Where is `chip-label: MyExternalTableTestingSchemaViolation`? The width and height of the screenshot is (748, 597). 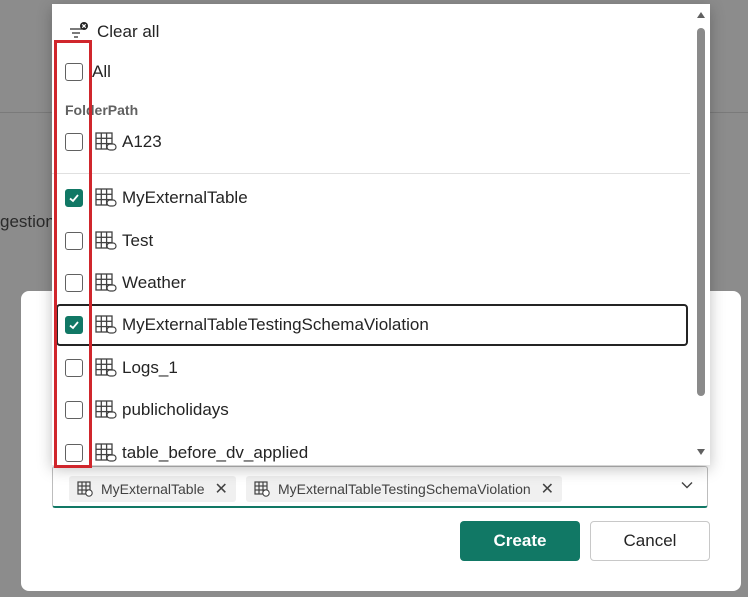
chip-label: MyExternalTableTestingSchemaViolation is located at coordinates (404, 489).